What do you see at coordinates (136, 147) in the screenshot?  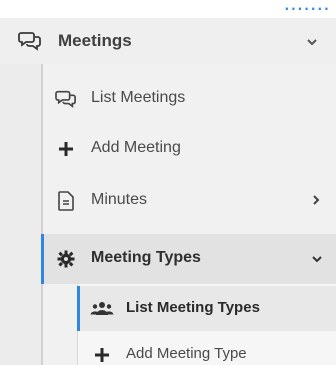 I see `submenu-item-label: Add Meeting` at bounding box center [136, 147].